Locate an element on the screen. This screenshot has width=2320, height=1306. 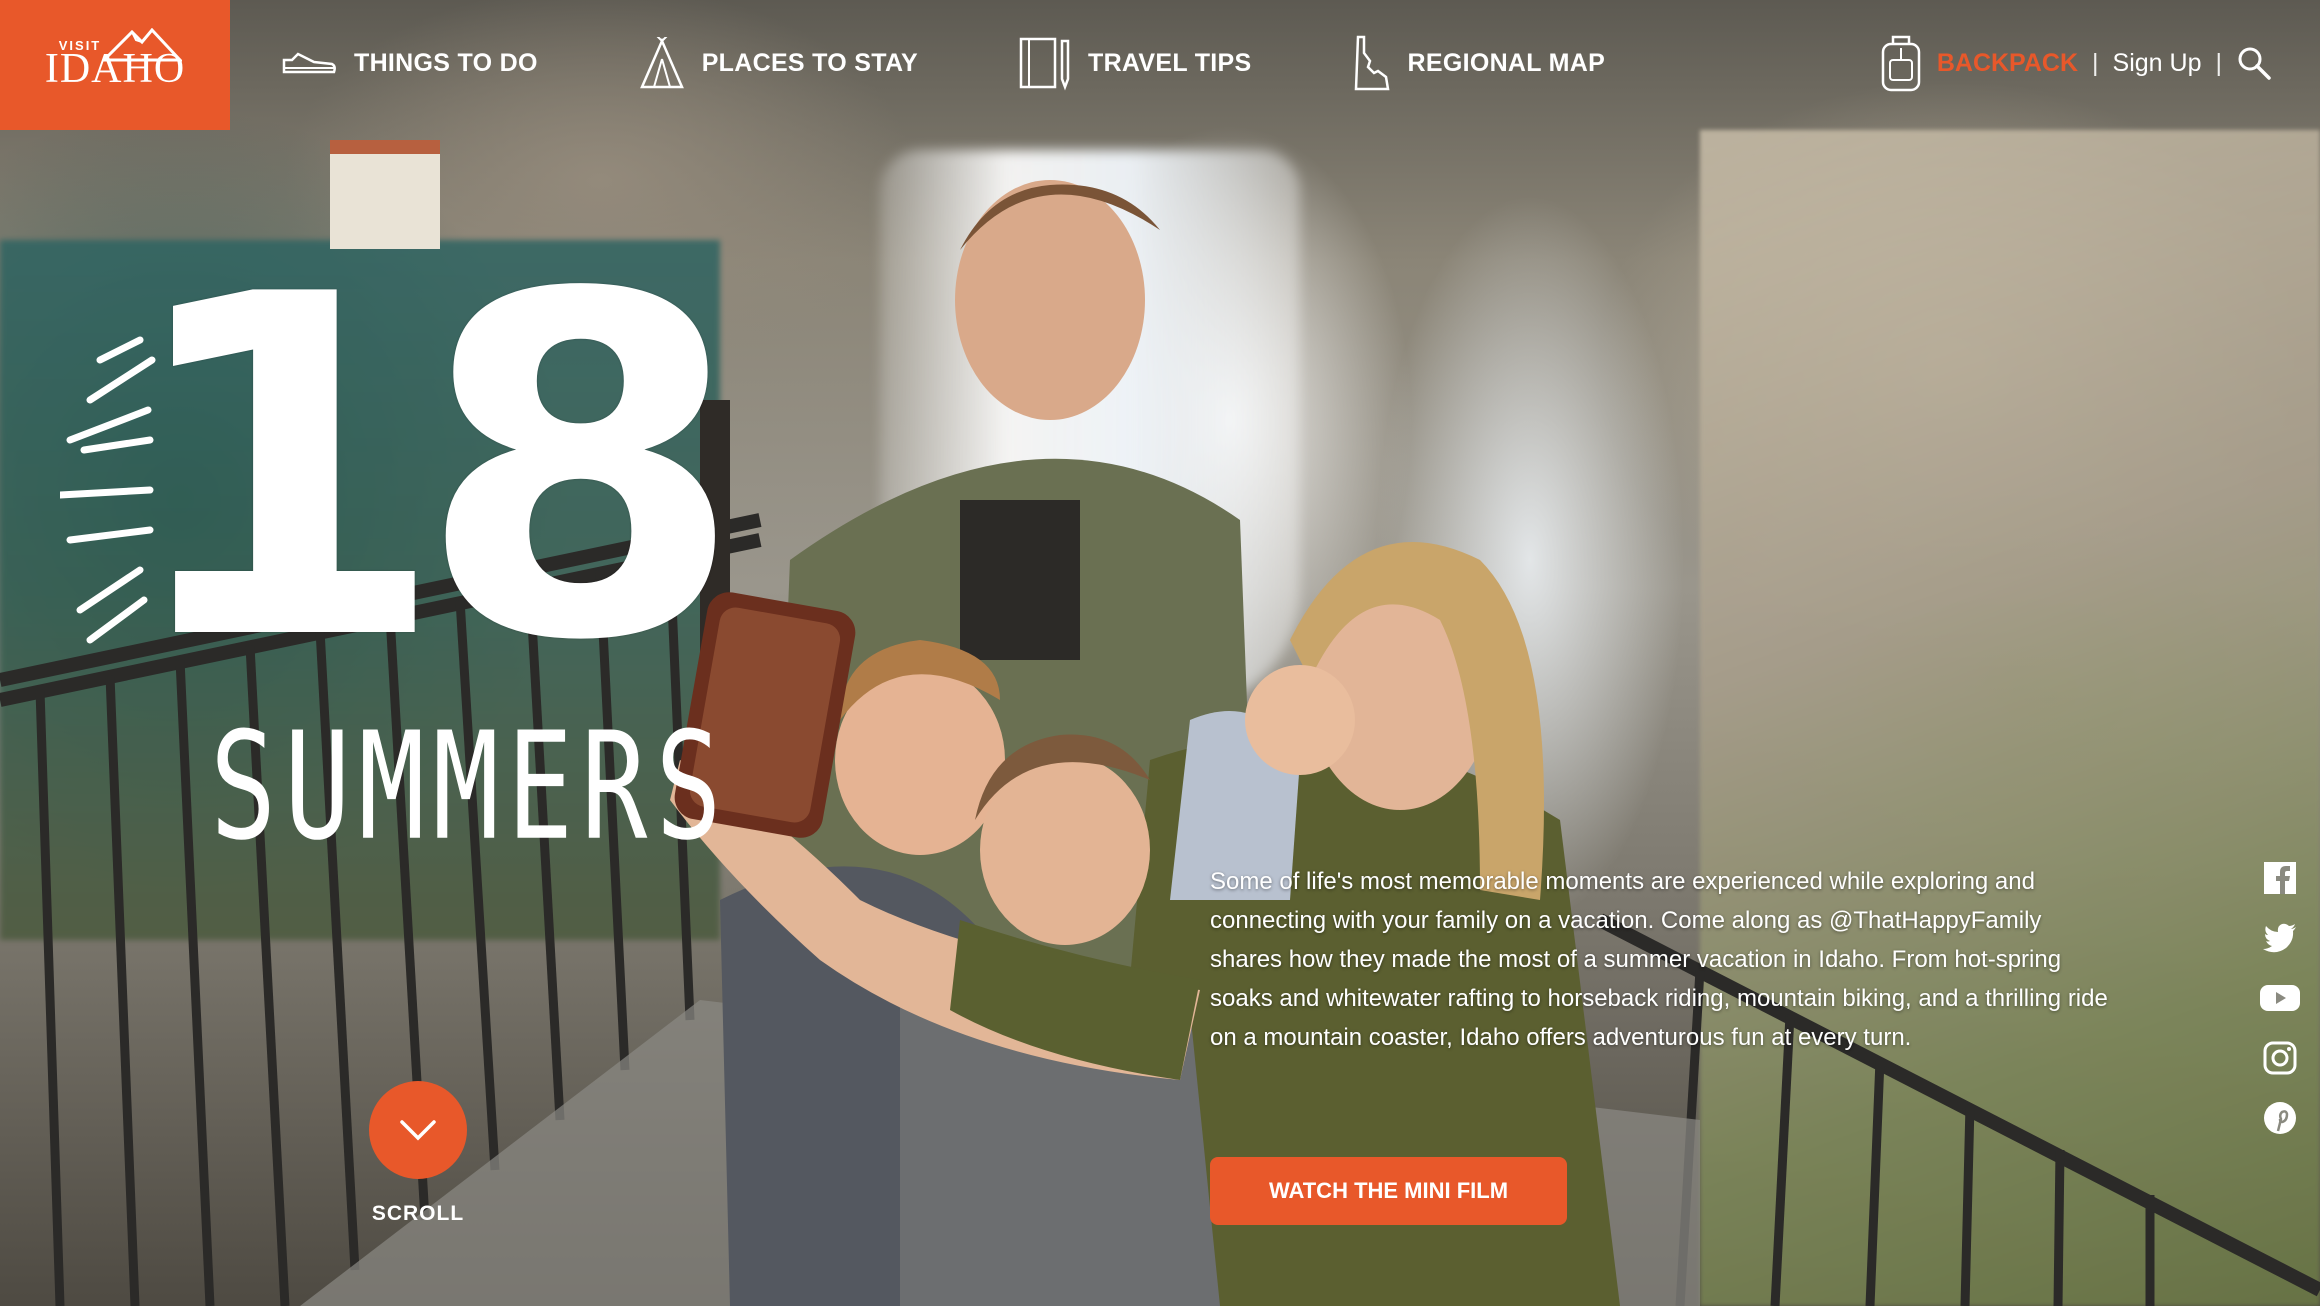
scroll-down-button is located at coordinates (418, 1130).